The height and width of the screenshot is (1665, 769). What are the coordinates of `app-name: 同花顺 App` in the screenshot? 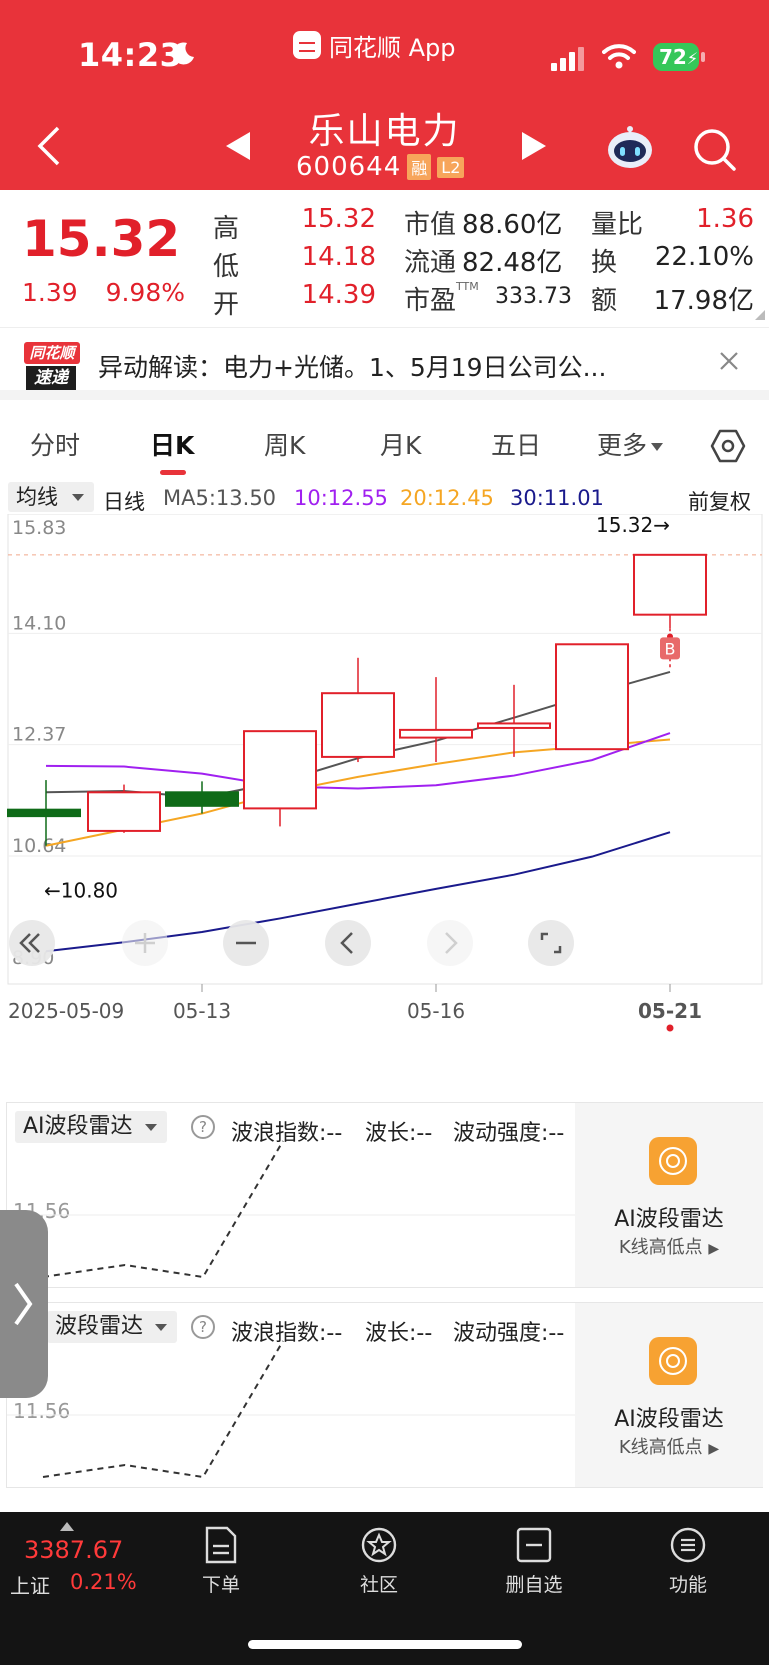 It's located at (392, 47).